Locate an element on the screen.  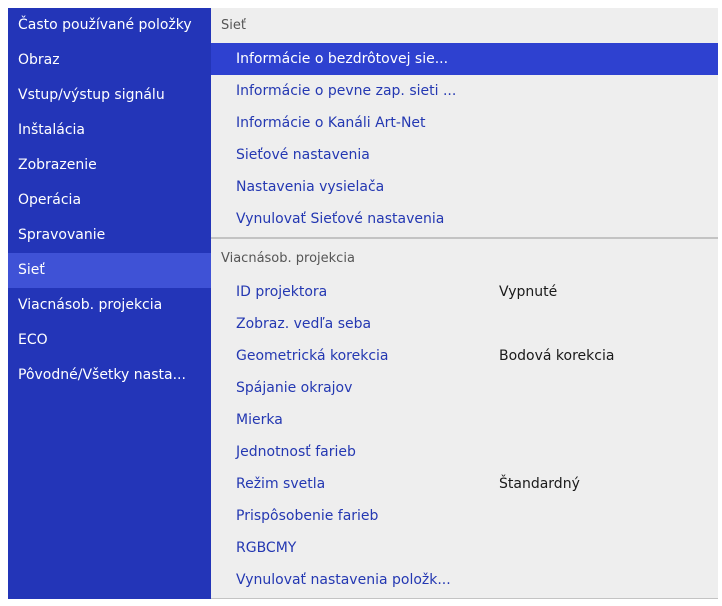
menu-item-value: Štandardný is located at coordinates (539, 484).